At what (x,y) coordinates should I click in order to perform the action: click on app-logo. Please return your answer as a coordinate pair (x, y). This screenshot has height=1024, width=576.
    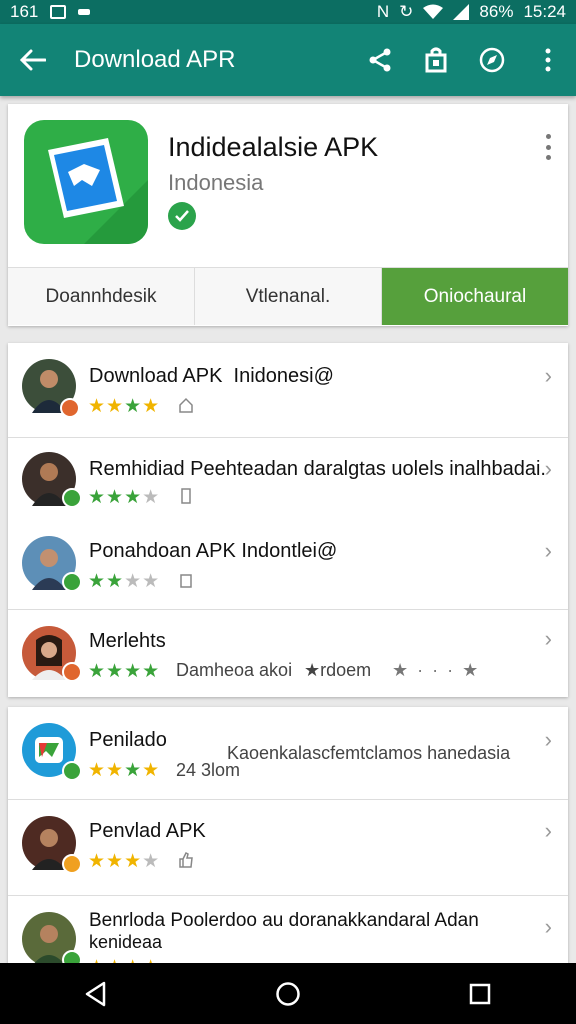
    Looking at the image, I should click on (86, 182).